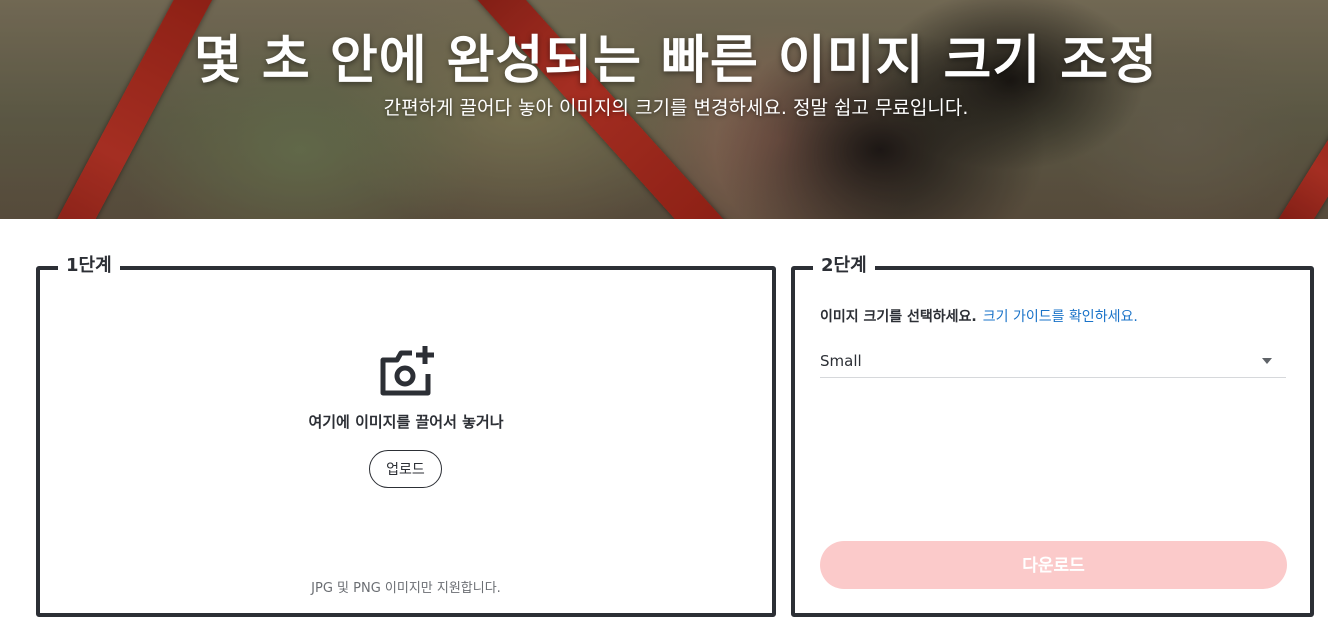 The width and height of the screenshot is (1328, 641). I want to click on page-subtitle: 간편하게 끌어다 놓아 이미지의 크기를 변경하세요. 정말 쉽고 무료입니다., so click(676, 108).